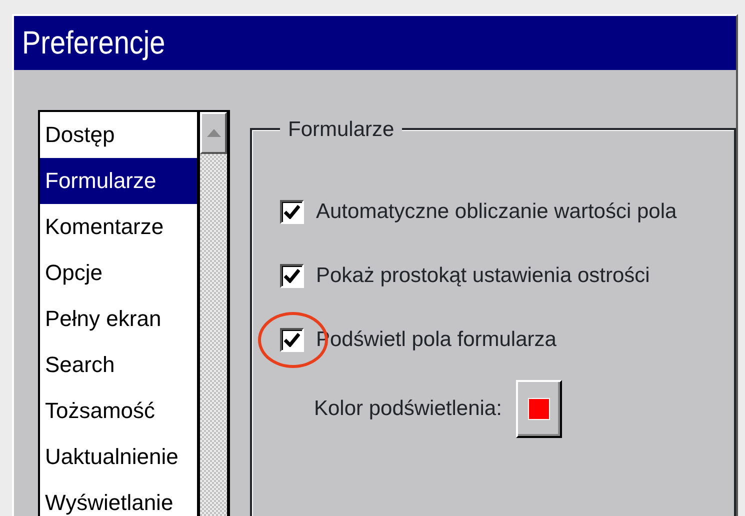  What do you see at coordinates (408, 409) in the screenshot?
I see `color-label: Kolor podświetlenia:` at bounding box center [408, 409].